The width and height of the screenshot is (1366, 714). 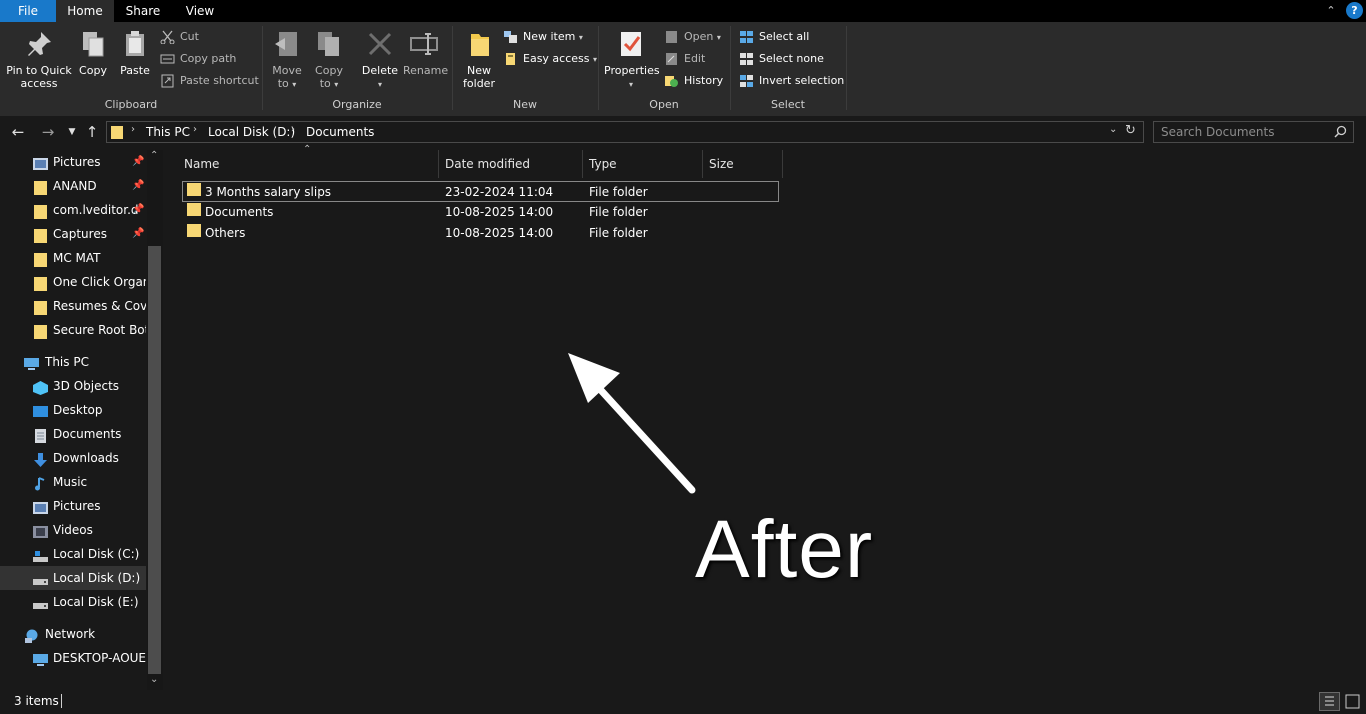 I want to click on back-arrow-icon: ←, so click(x=18, y=132).